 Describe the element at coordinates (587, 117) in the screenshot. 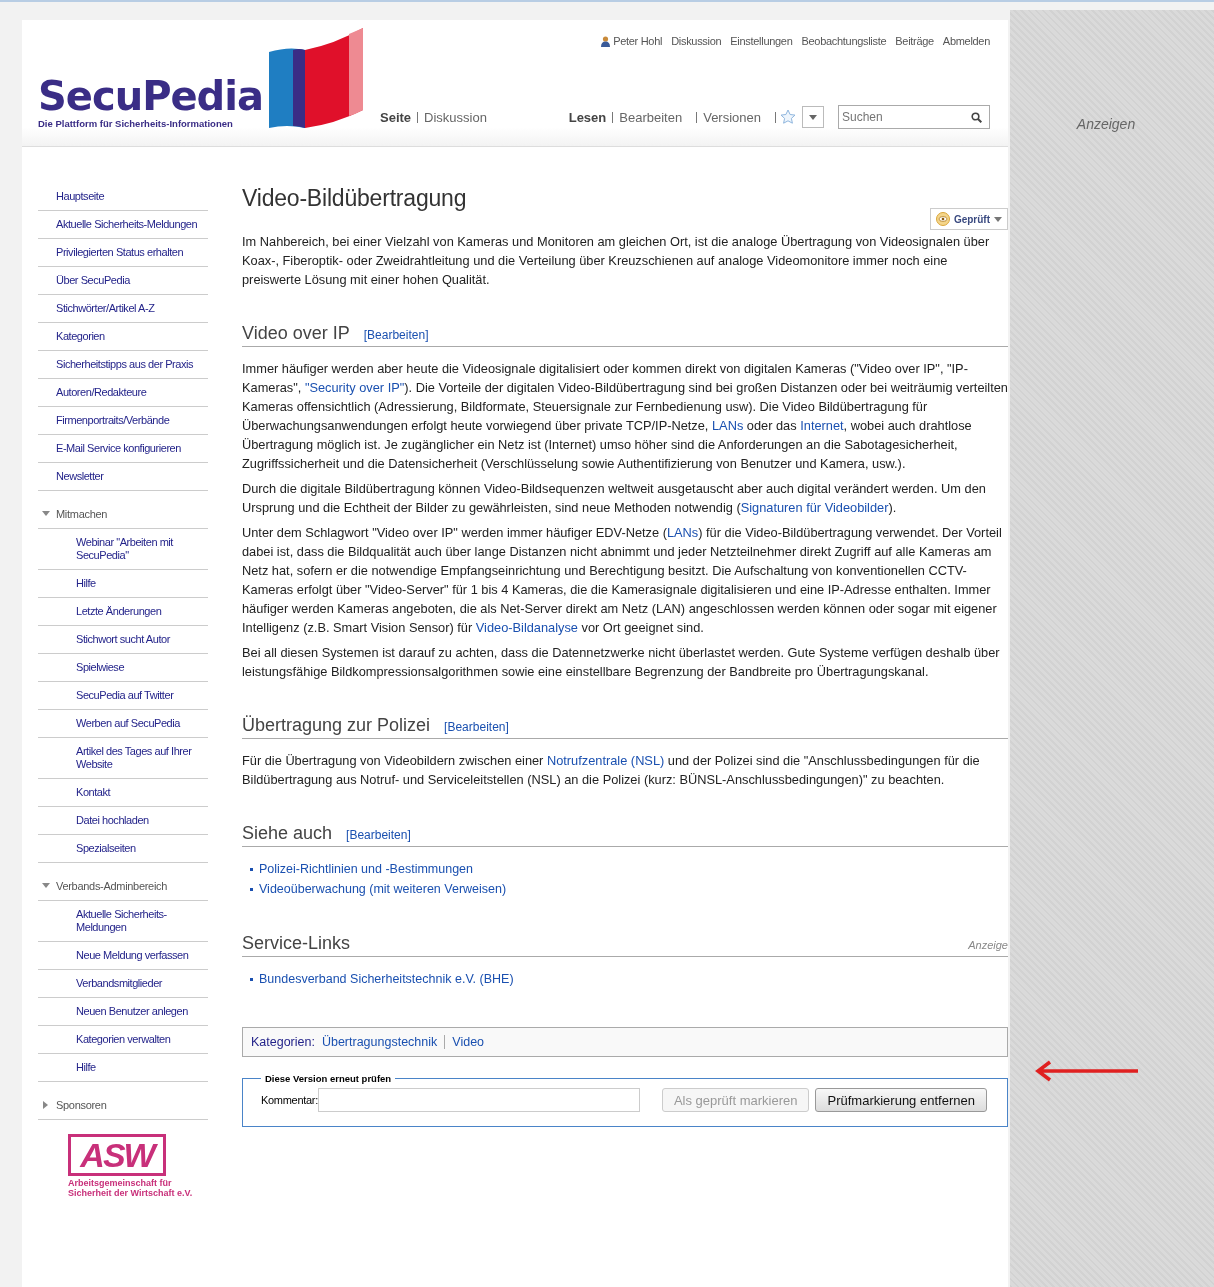

I see `tab: Lesen` at that location.